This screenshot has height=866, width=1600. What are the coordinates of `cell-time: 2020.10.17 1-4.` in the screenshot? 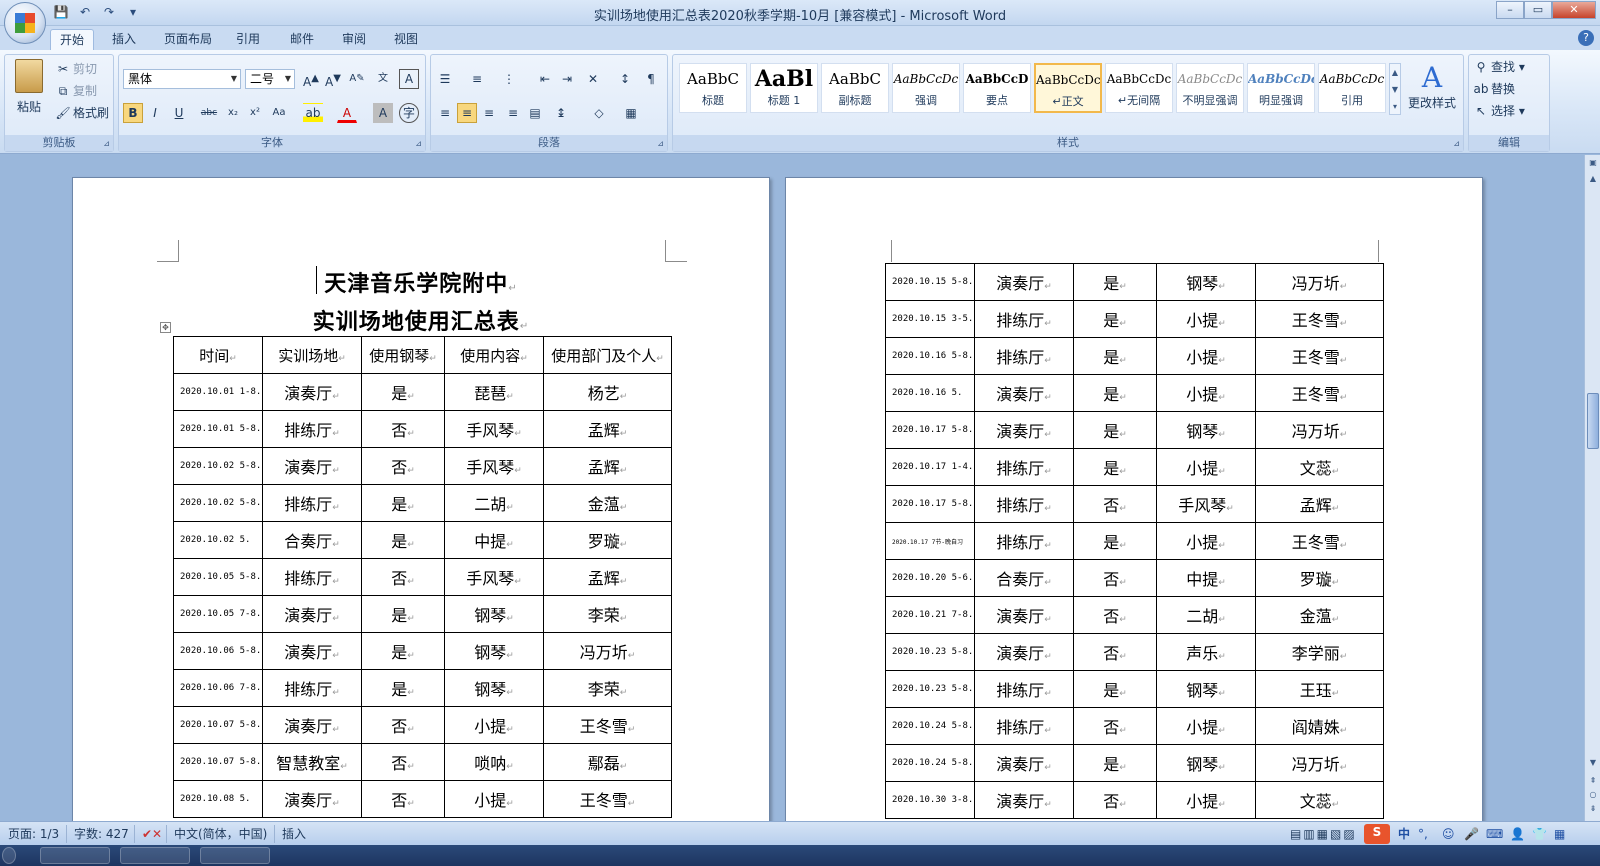 It's located at (930, 467).